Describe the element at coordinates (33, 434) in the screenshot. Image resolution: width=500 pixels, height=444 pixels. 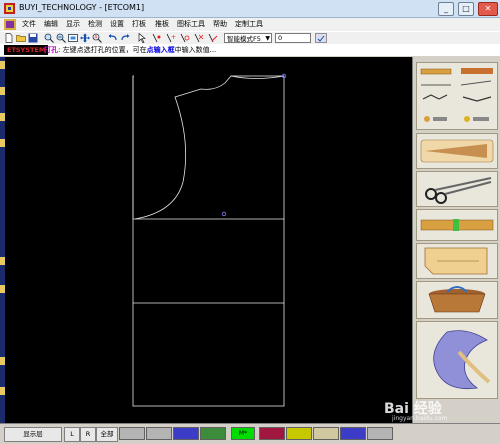
I see `layer-display-button: 显示层` at that location.